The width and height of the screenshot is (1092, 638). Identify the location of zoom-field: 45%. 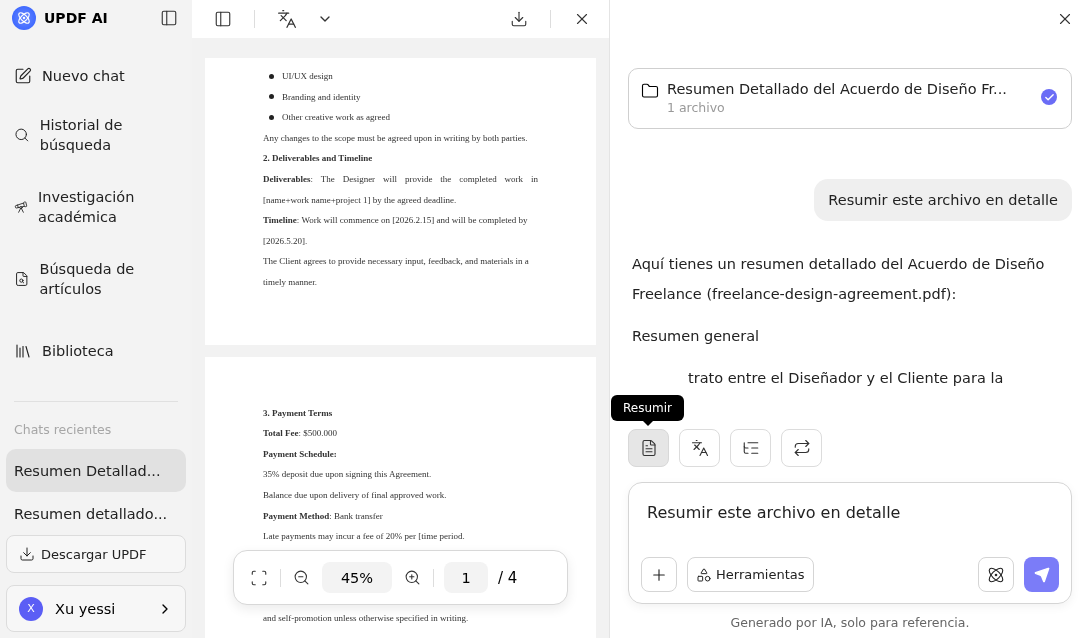
(357, 577).